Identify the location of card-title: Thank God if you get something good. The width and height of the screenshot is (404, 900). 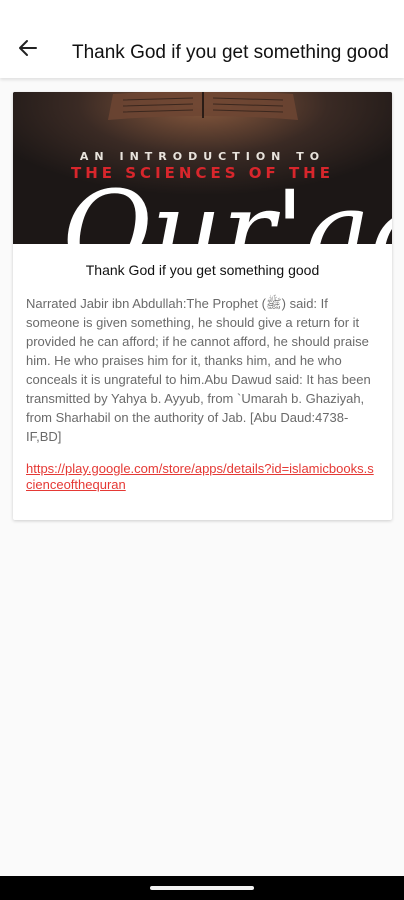
(202, 270).